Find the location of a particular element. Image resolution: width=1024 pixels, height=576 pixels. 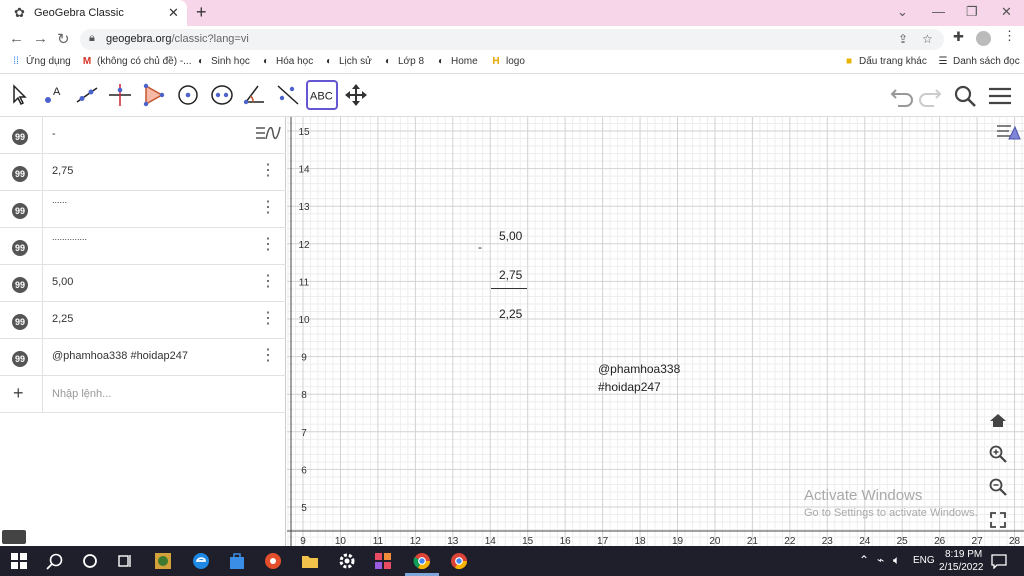

algebra-row: 99 ...... ⋮ is located at coordinates (143, 209).